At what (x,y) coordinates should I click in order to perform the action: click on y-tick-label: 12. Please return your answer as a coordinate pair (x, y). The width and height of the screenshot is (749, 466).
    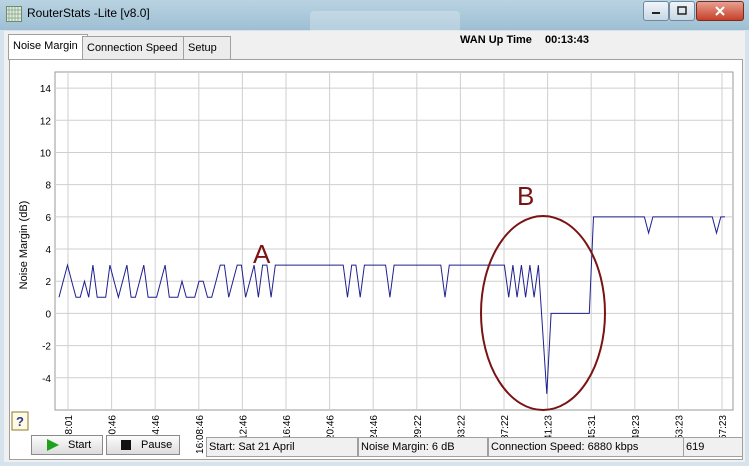
    Looking at the image, I should click on (46, 121).